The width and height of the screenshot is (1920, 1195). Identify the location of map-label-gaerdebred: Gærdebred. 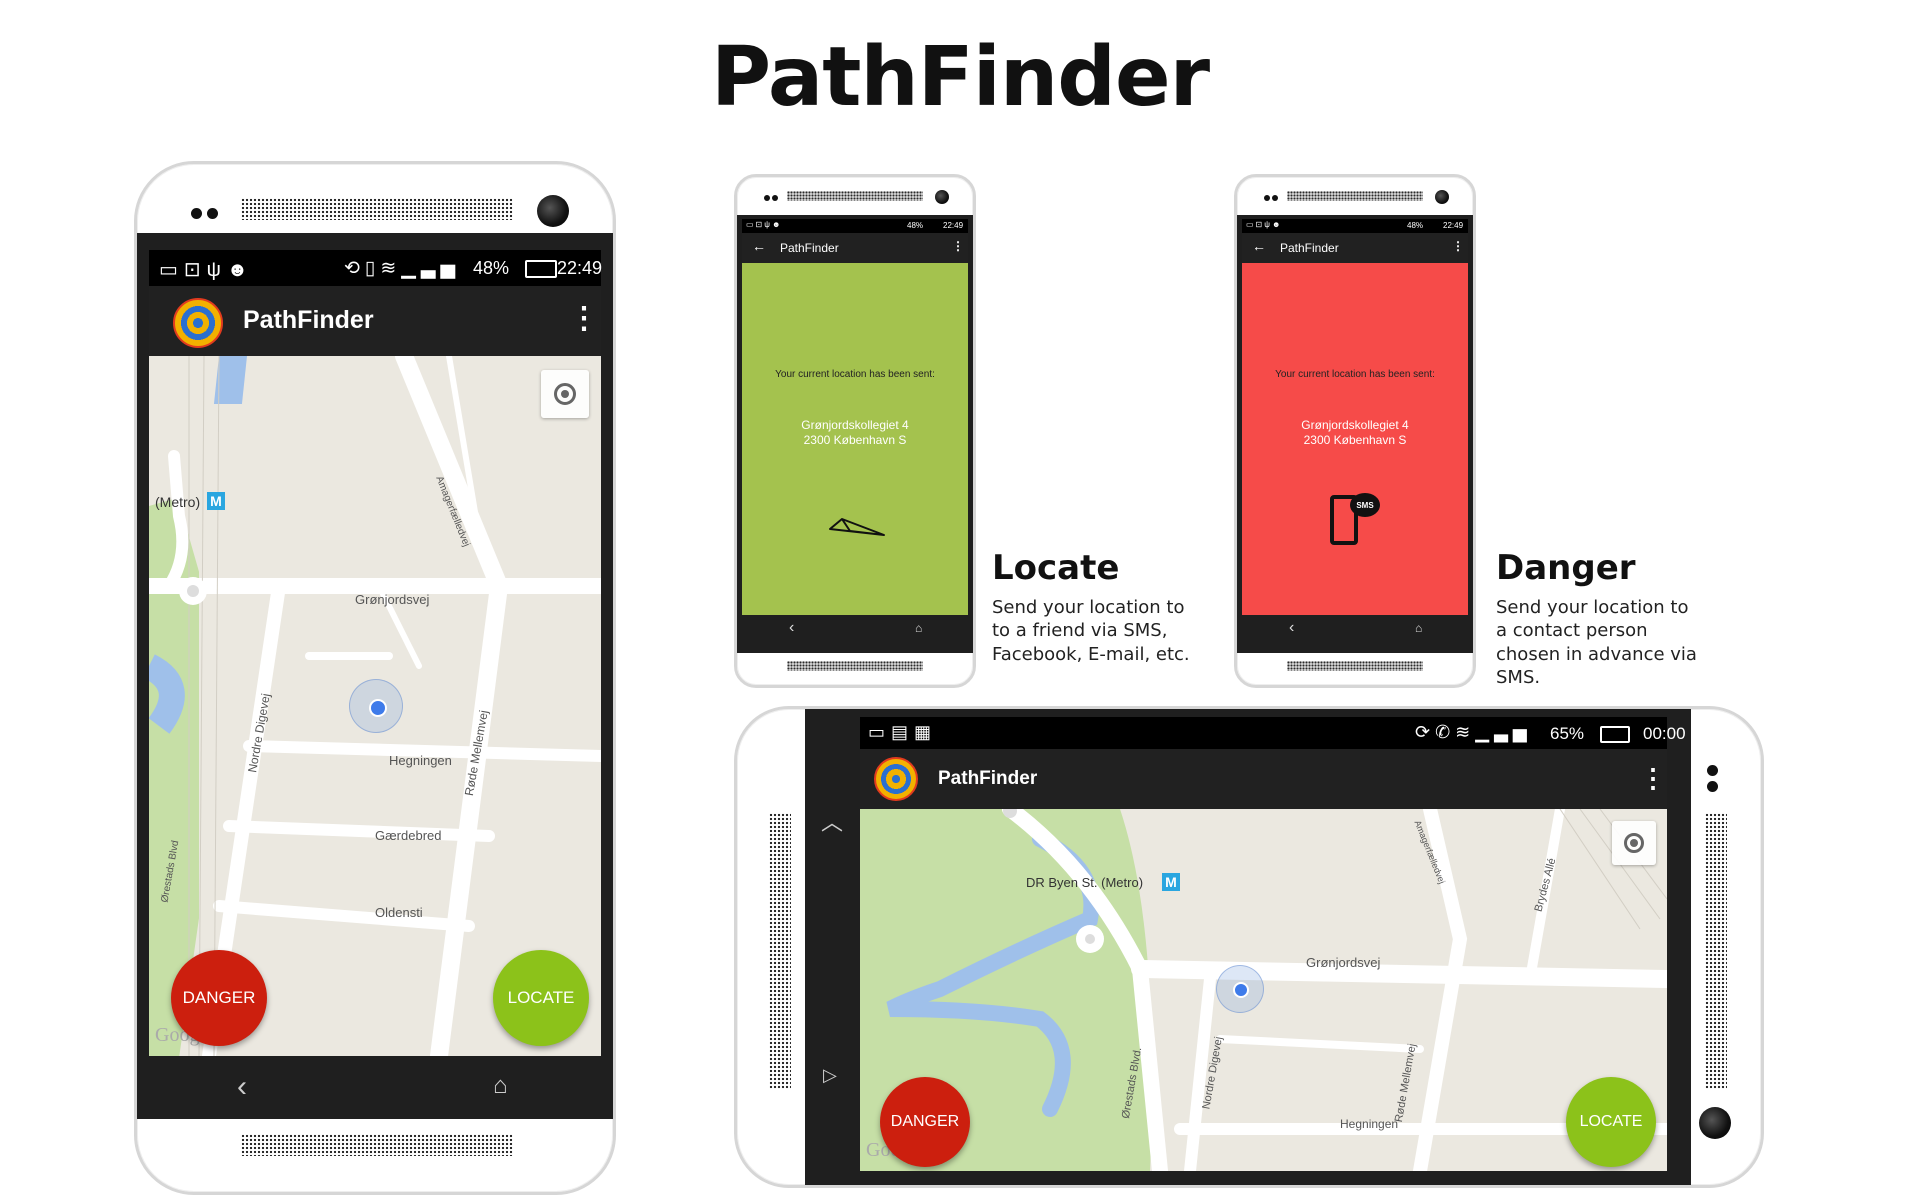
(408, 835).